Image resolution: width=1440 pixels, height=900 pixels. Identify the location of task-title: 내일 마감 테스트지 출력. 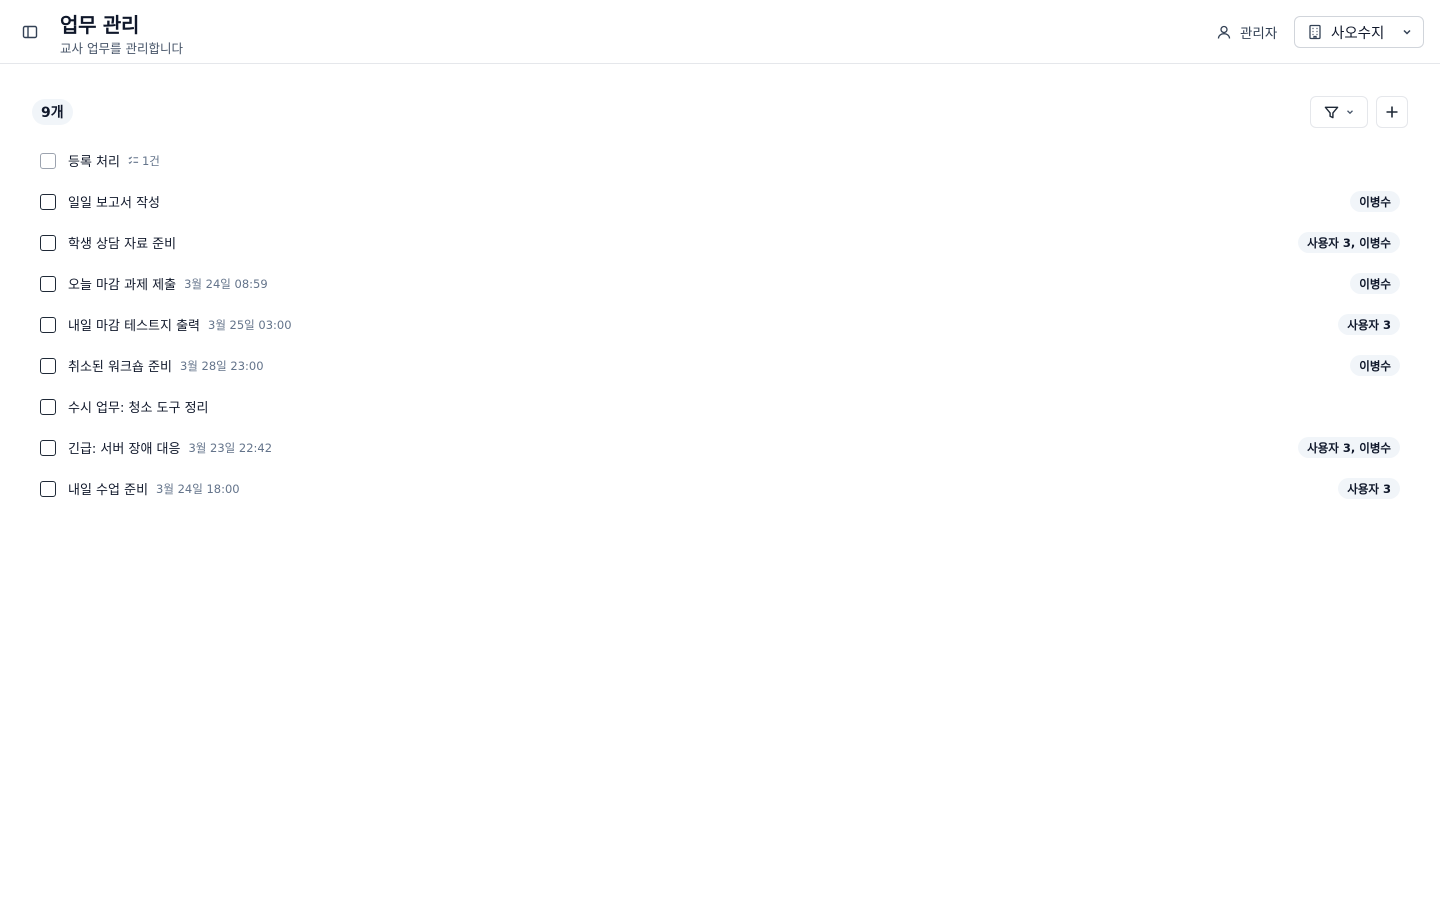
(134, 324).